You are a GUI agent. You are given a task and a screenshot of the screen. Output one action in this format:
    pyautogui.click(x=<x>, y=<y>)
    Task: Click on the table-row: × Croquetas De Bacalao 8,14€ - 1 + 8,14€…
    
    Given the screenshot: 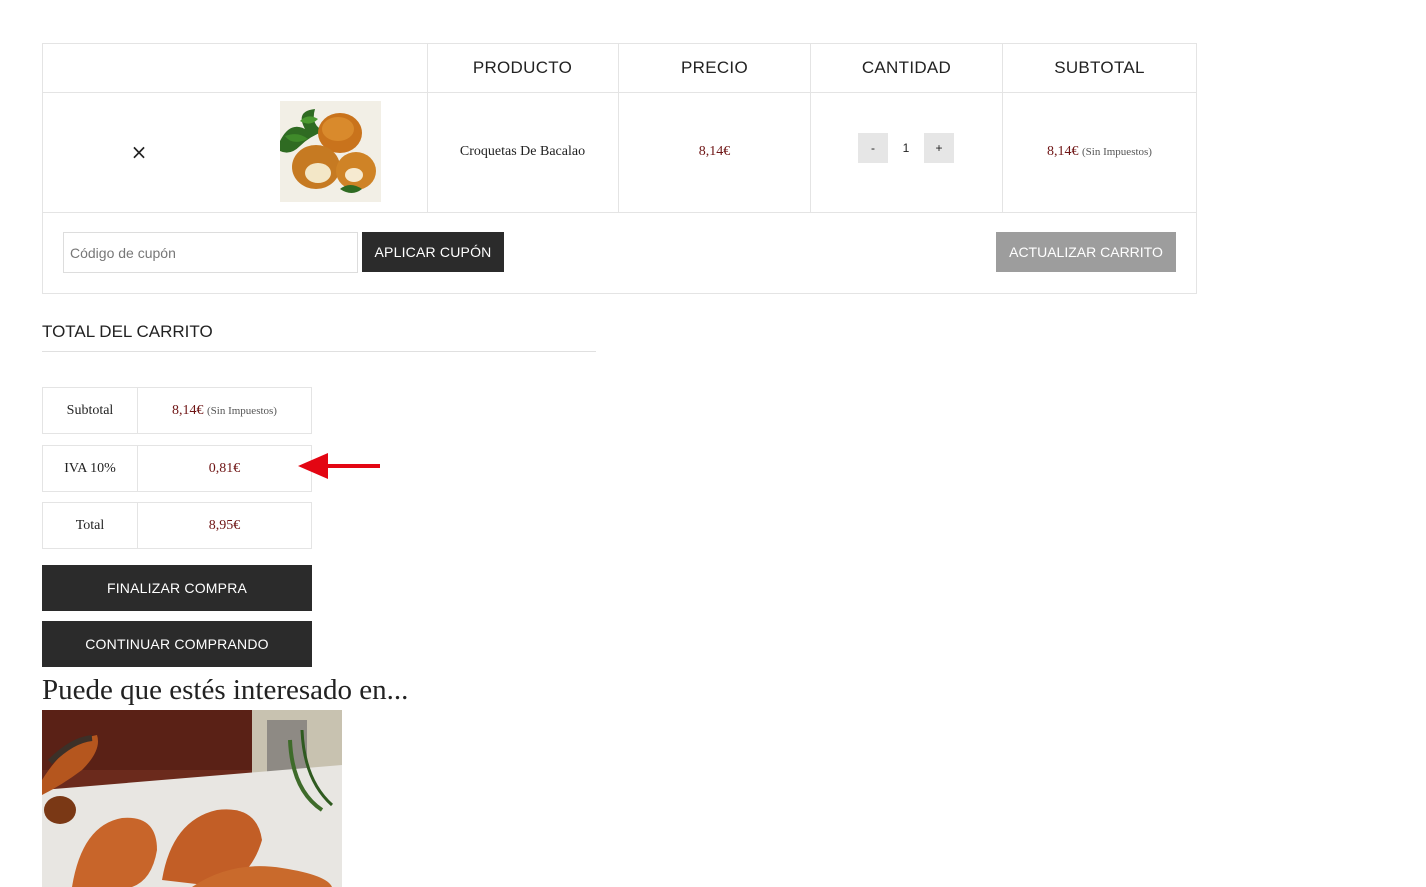 What is the action you would take?
    pyautogui.click(x=619, y=152)
    